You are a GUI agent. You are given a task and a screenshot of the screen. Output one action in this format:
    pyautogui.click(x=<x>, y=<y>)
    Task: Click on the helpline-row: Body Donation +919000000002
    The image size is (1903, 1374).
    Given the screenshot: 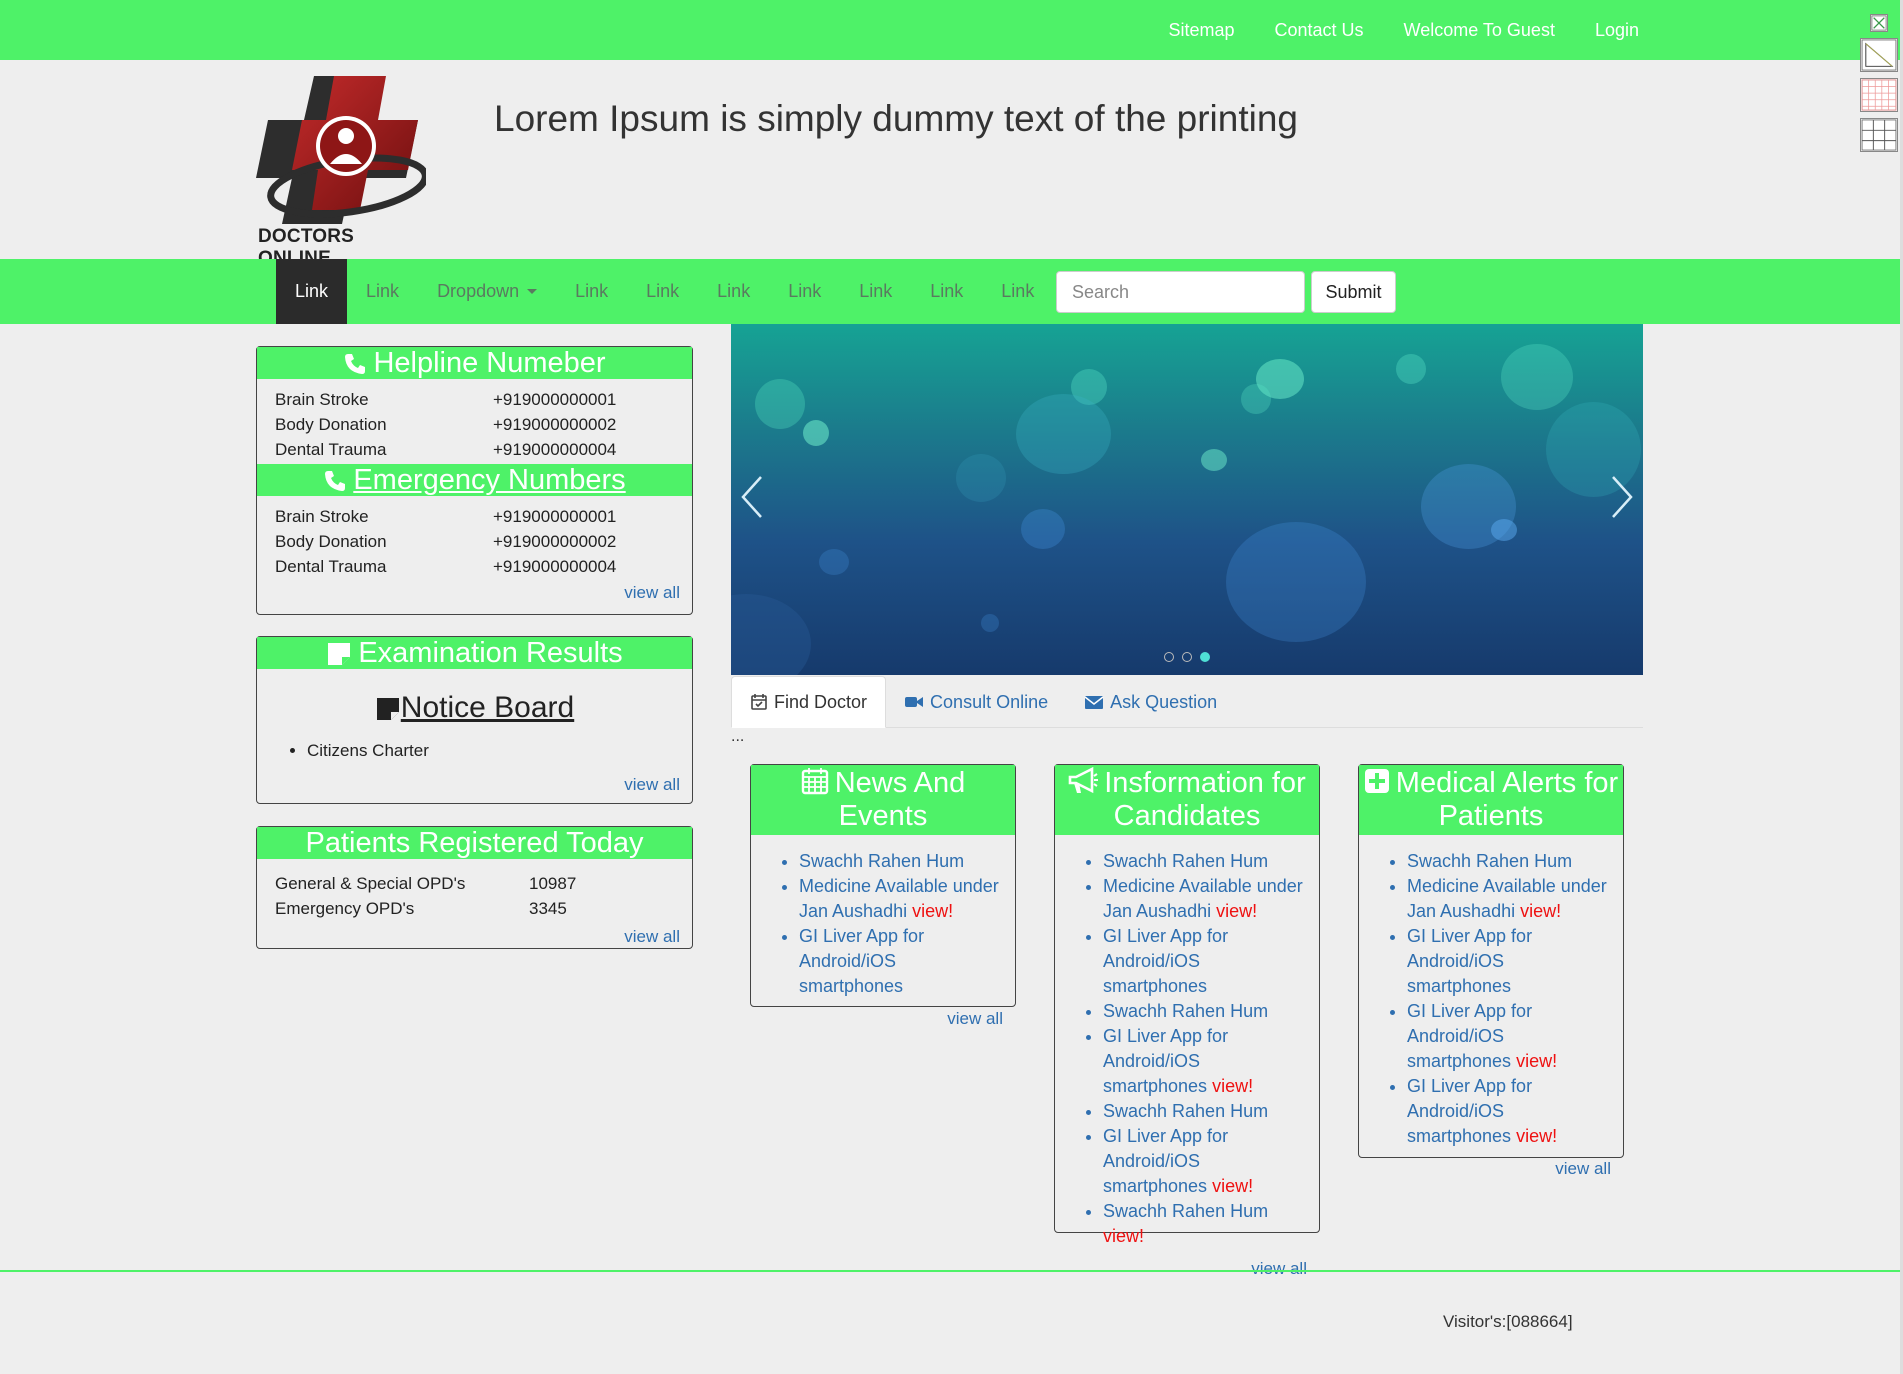 What is the action you would take?
    pyautogui.click(x=446, y=424)
    